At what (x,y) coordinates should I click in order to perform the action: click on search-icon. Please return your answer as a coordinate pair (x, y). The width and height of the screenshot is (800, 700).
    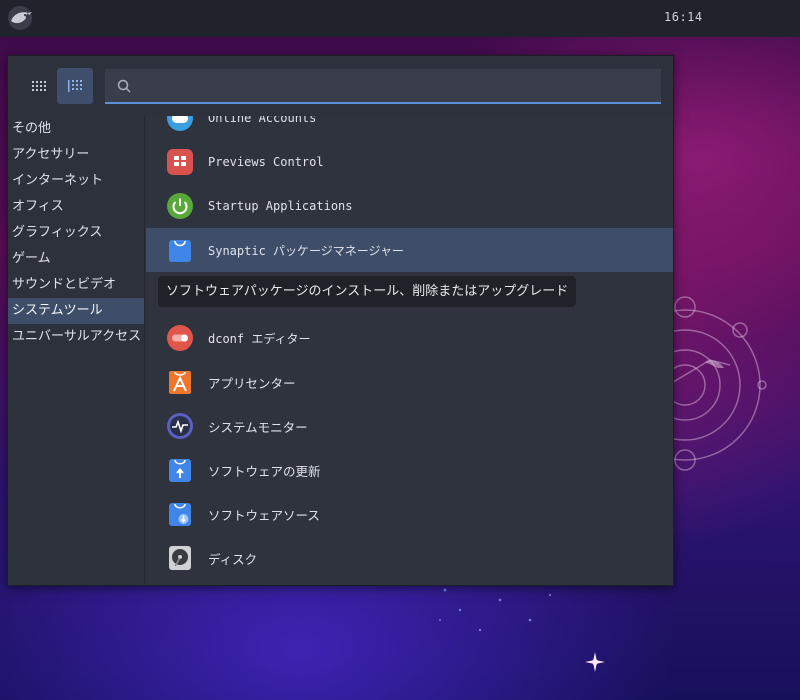
    Looking at the image, I should click on (124, 86).